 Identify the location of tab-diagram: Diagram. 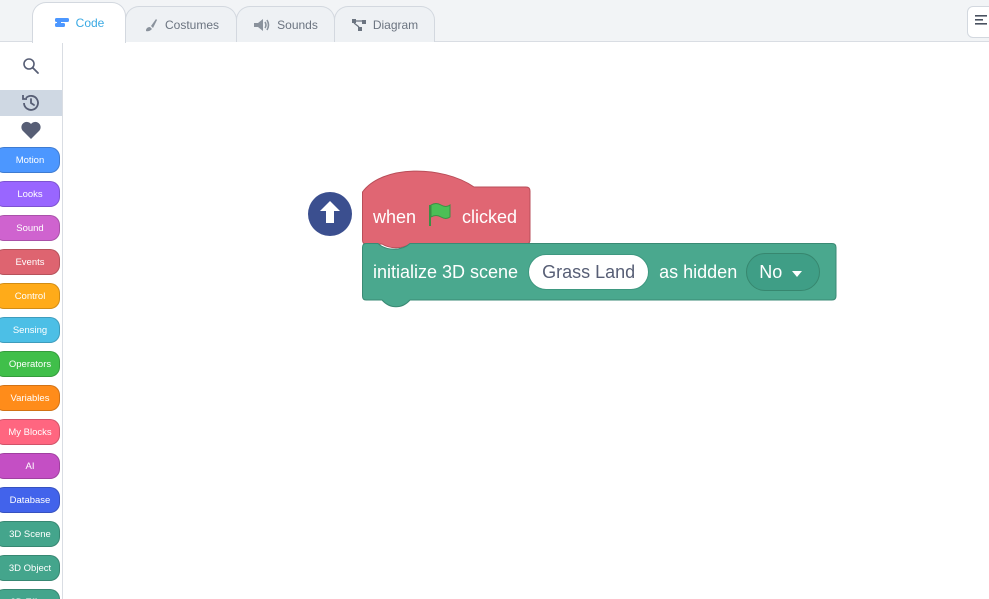
(384, 24).